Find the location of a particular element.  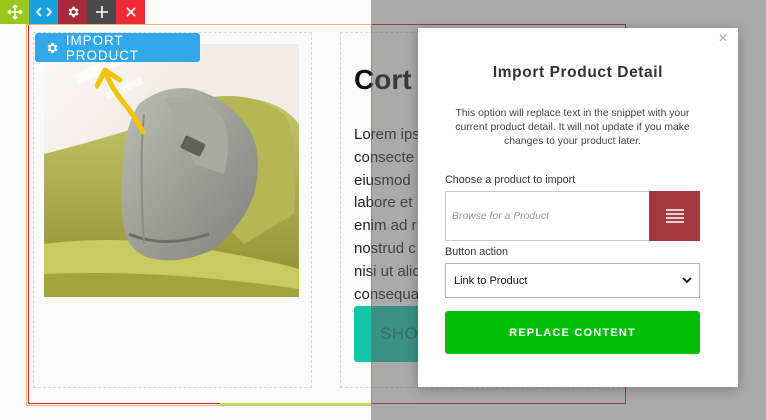

button-action-value: Link to Product is located at coordinates (491, 280).